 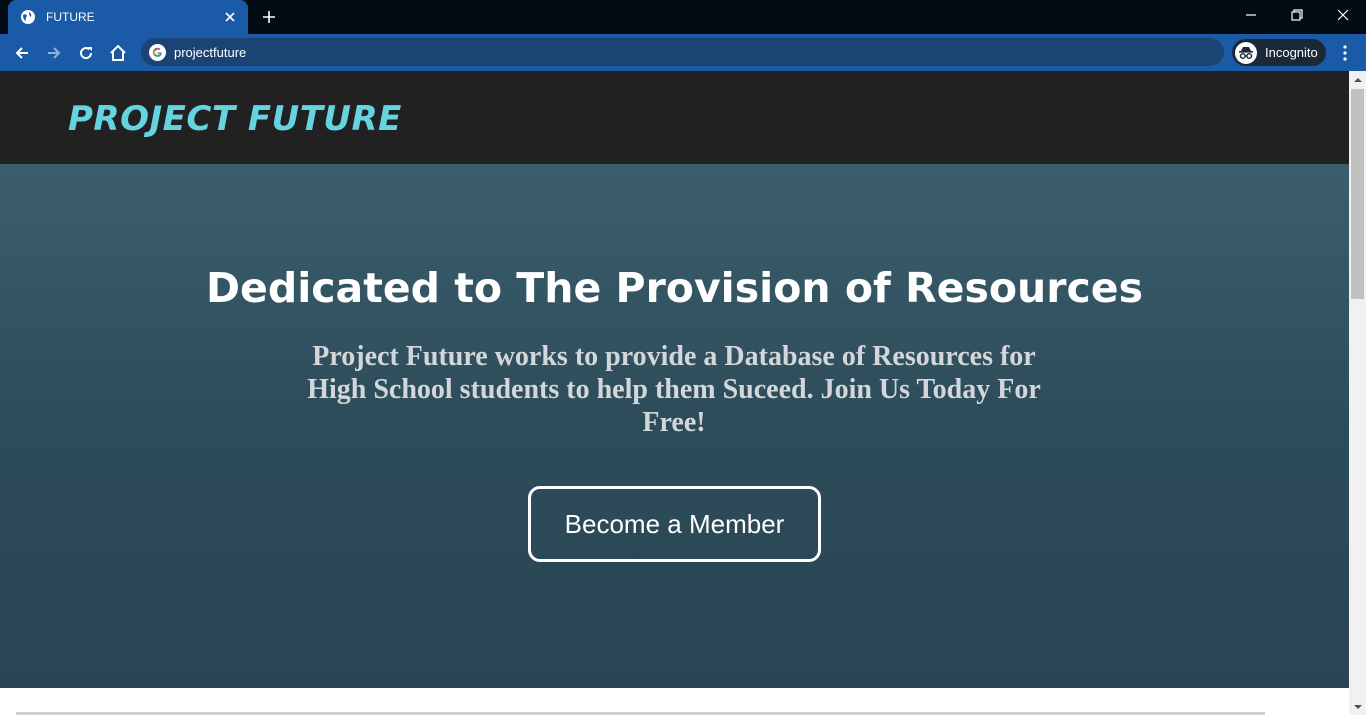 What do you see at coordinates (674, 117) in the screenshot?
I see `site-header: PROJECT FUTURE` at bounding box center [674, 117].